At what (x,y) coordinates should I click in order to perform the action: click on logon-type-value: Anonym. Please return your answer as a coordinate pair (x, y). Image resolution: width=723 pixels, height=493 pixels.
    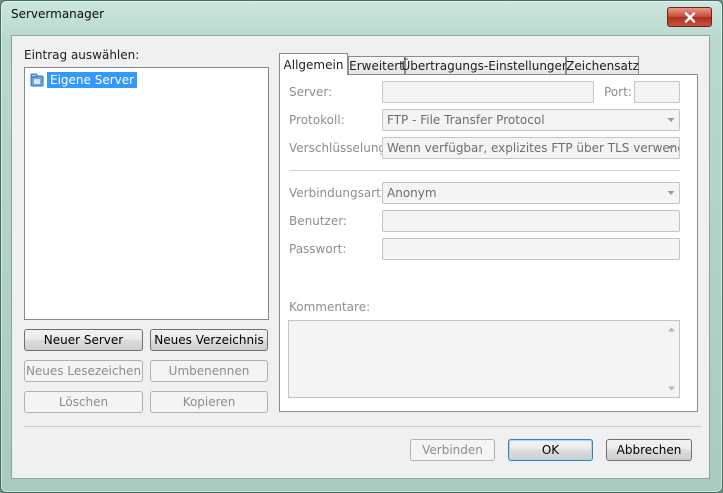
    Looking at the image, I should click on (412, 193).